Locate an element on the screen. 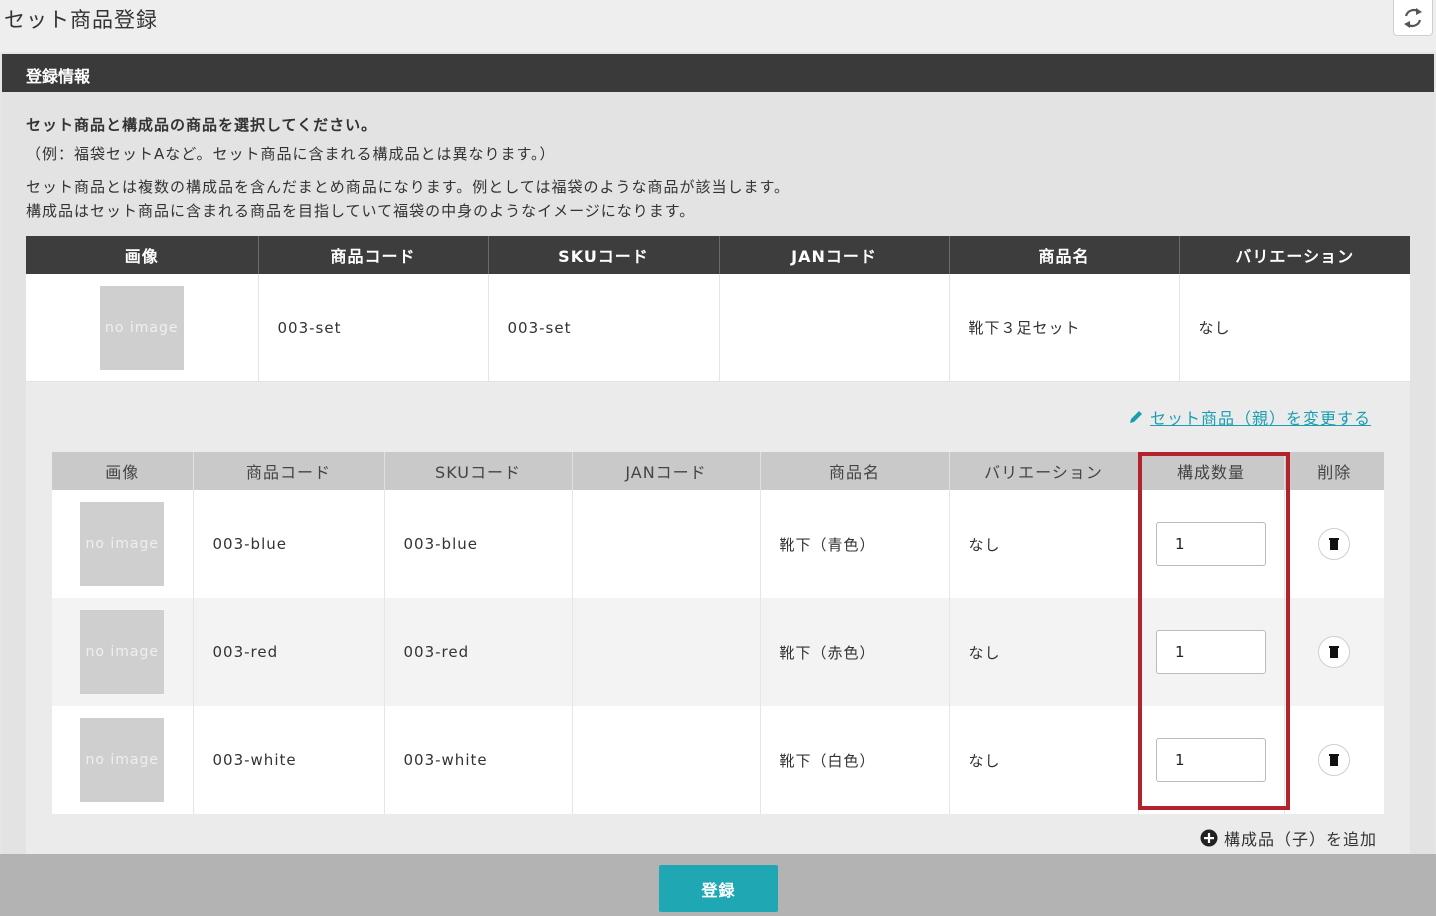  header-product-name: 商品名 is located at coordinates (1063, 255).